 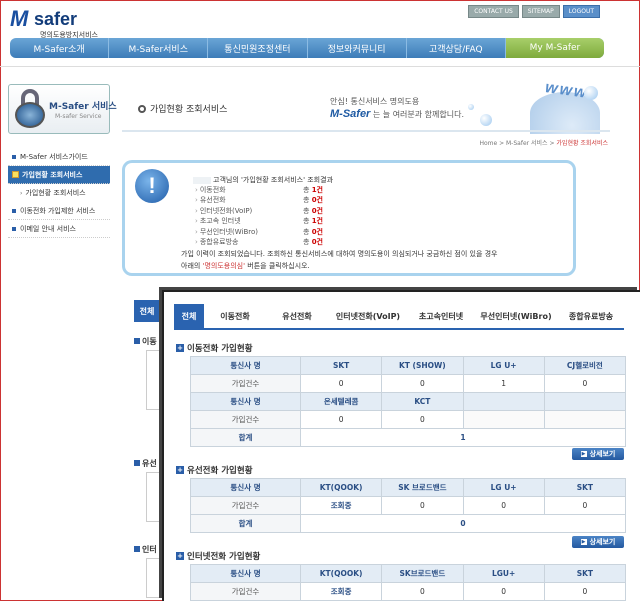 I want to click on tab-broadband: 초고속인터넷, so click(x=441, y=316).